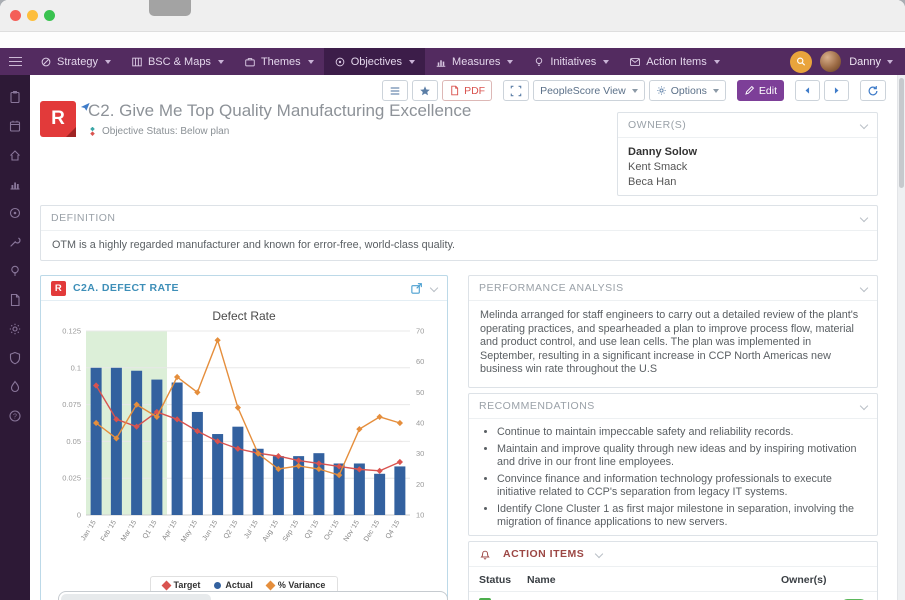 The height and width of the screenshot is (600, 905). Describe the element at coordinates (687, 90) in the screenshot. I see `options-dropdown: Options` at that location.